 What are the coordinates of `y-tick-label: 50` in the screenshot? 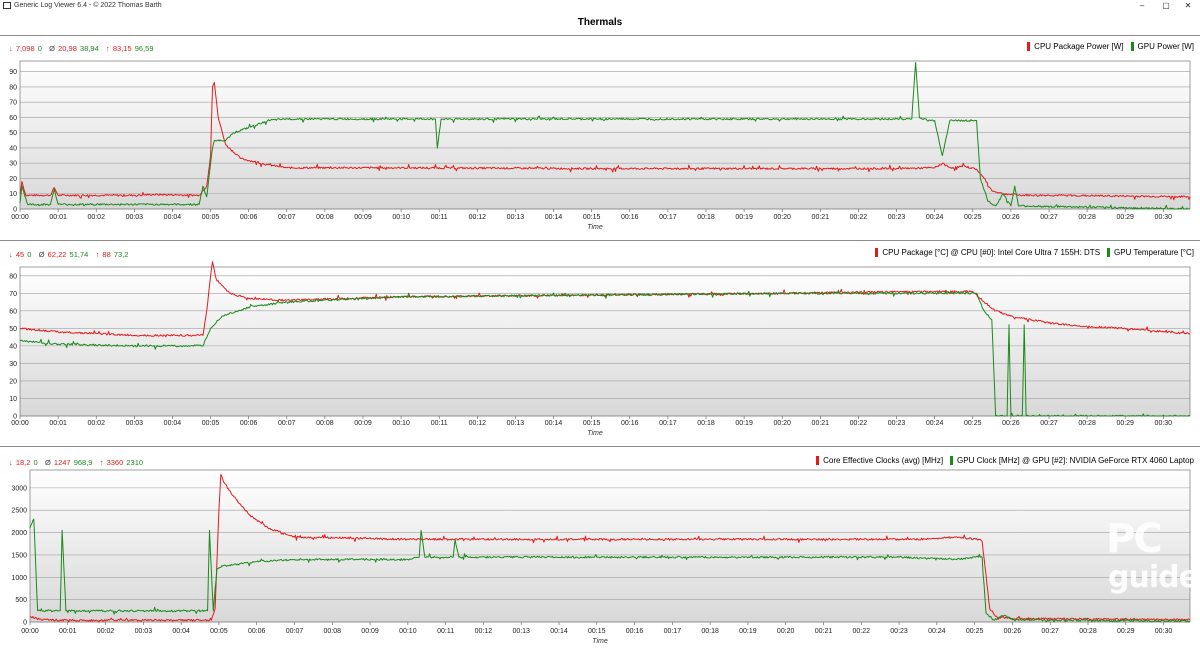 It's located at (13, 329).